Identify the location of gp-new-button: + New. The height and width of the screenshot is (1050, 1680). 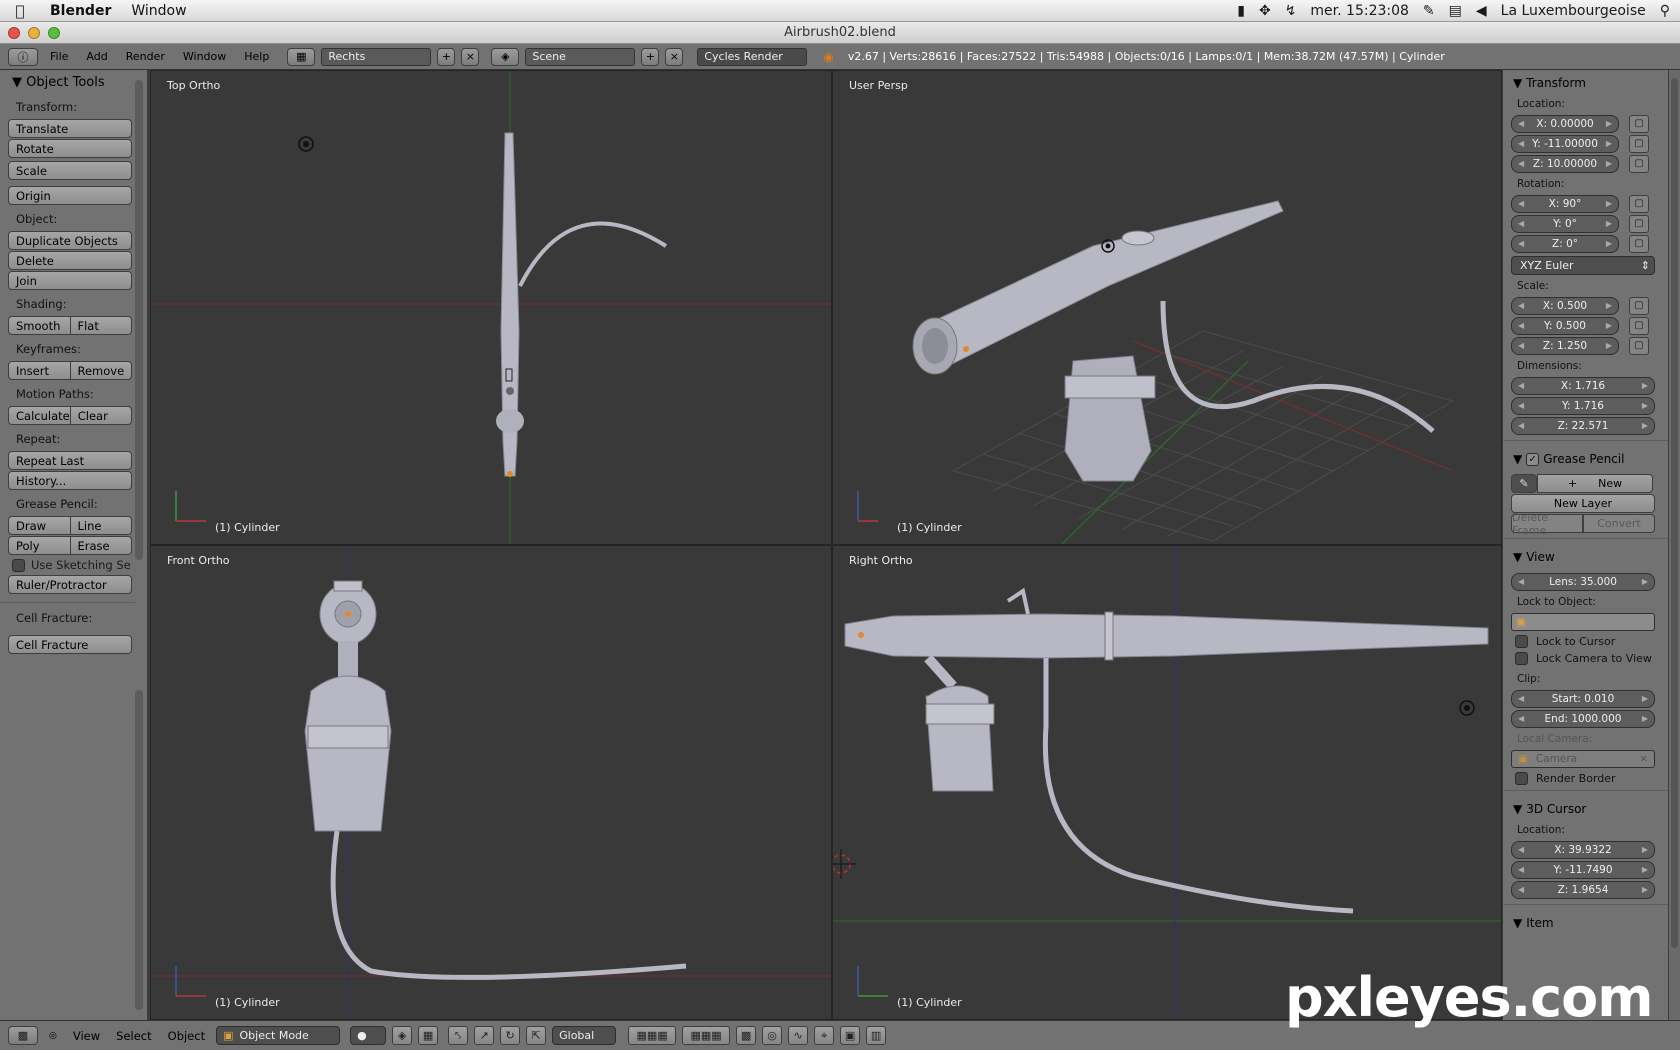
(1595, 483).